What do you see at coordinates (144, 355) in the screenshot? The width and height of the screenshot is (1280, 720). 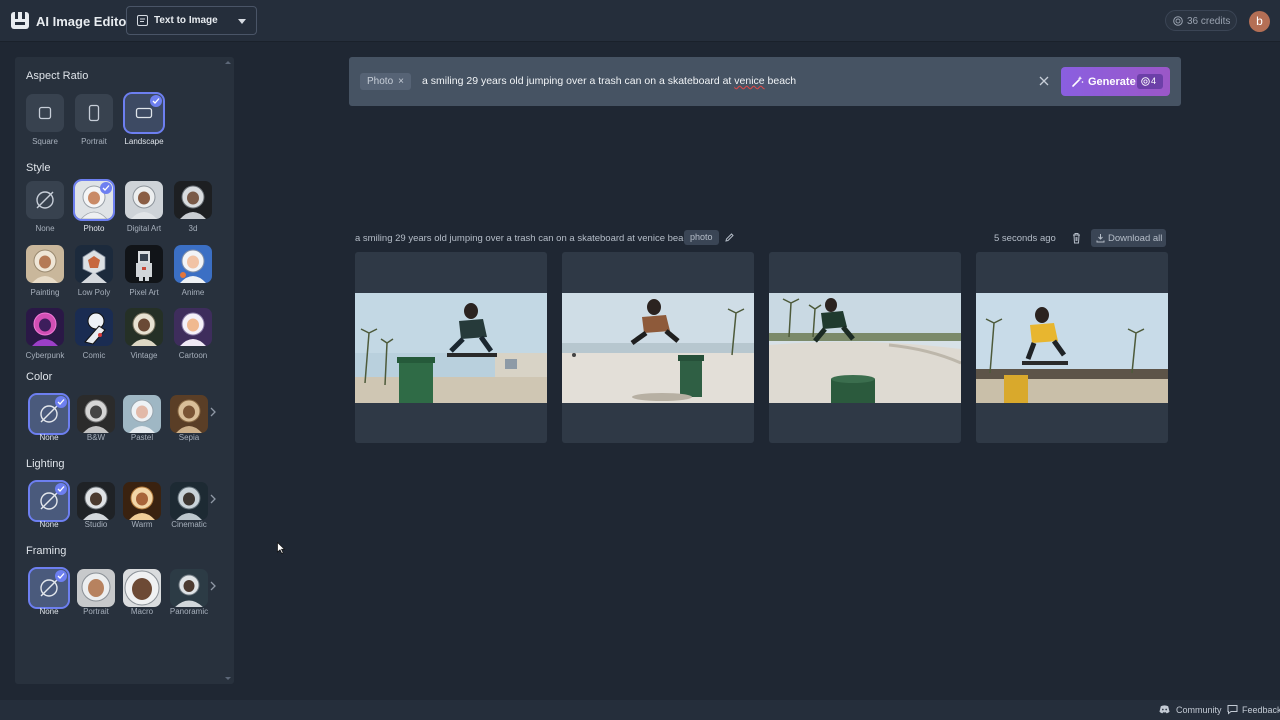 I see `style-vintage-label: Vintage` at bounding box center [144, 355].